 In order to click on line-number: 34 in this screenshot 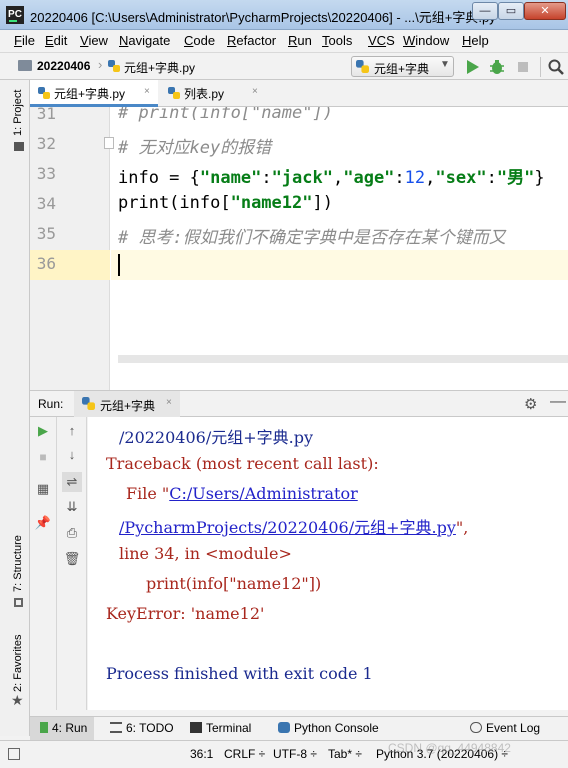, I will do `click(46, 203)`.